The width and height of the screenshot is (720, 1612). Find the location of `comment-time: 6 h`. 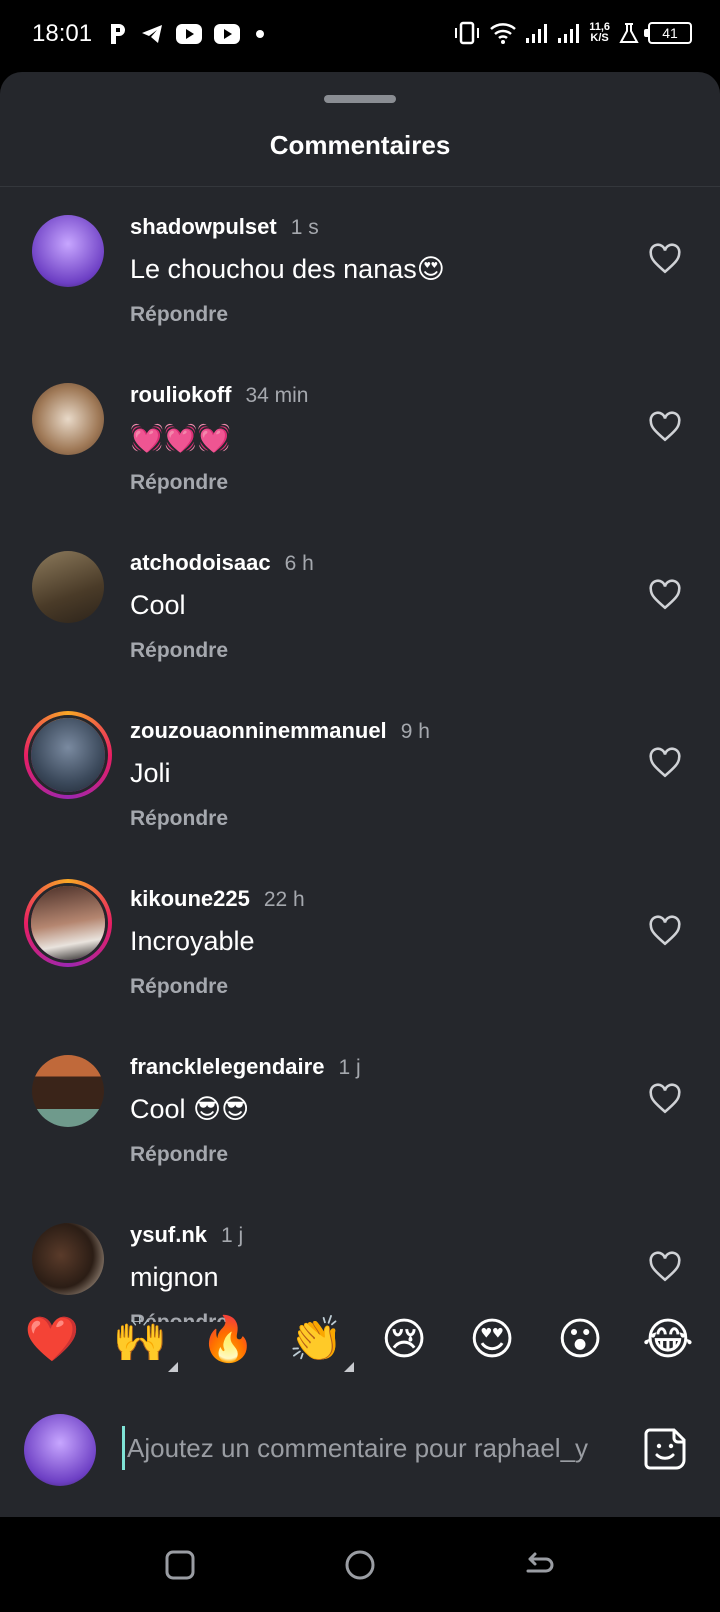

comment-time: 6 h is located at coordinates (299, 563).